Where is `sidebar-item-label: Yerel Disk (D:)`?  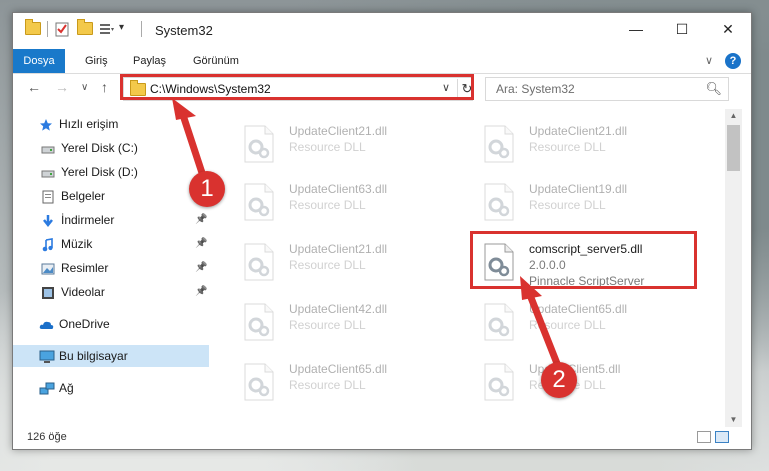
sidebar-item-label: Yerel Disk (D:) is located at coordinates (99, 172).